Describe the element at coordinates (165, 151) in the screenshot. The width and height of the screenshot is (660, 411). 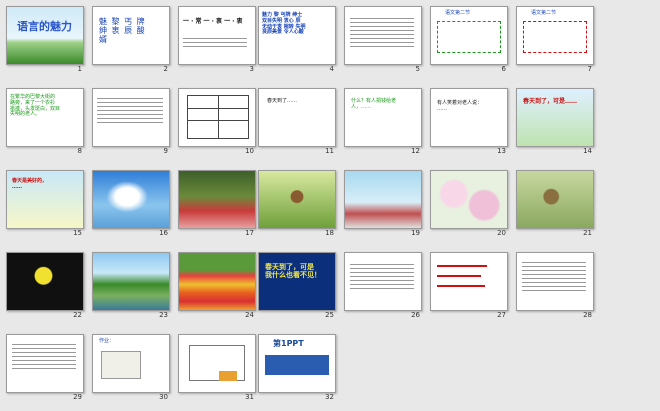
I see `slide-number: 9` at that location.